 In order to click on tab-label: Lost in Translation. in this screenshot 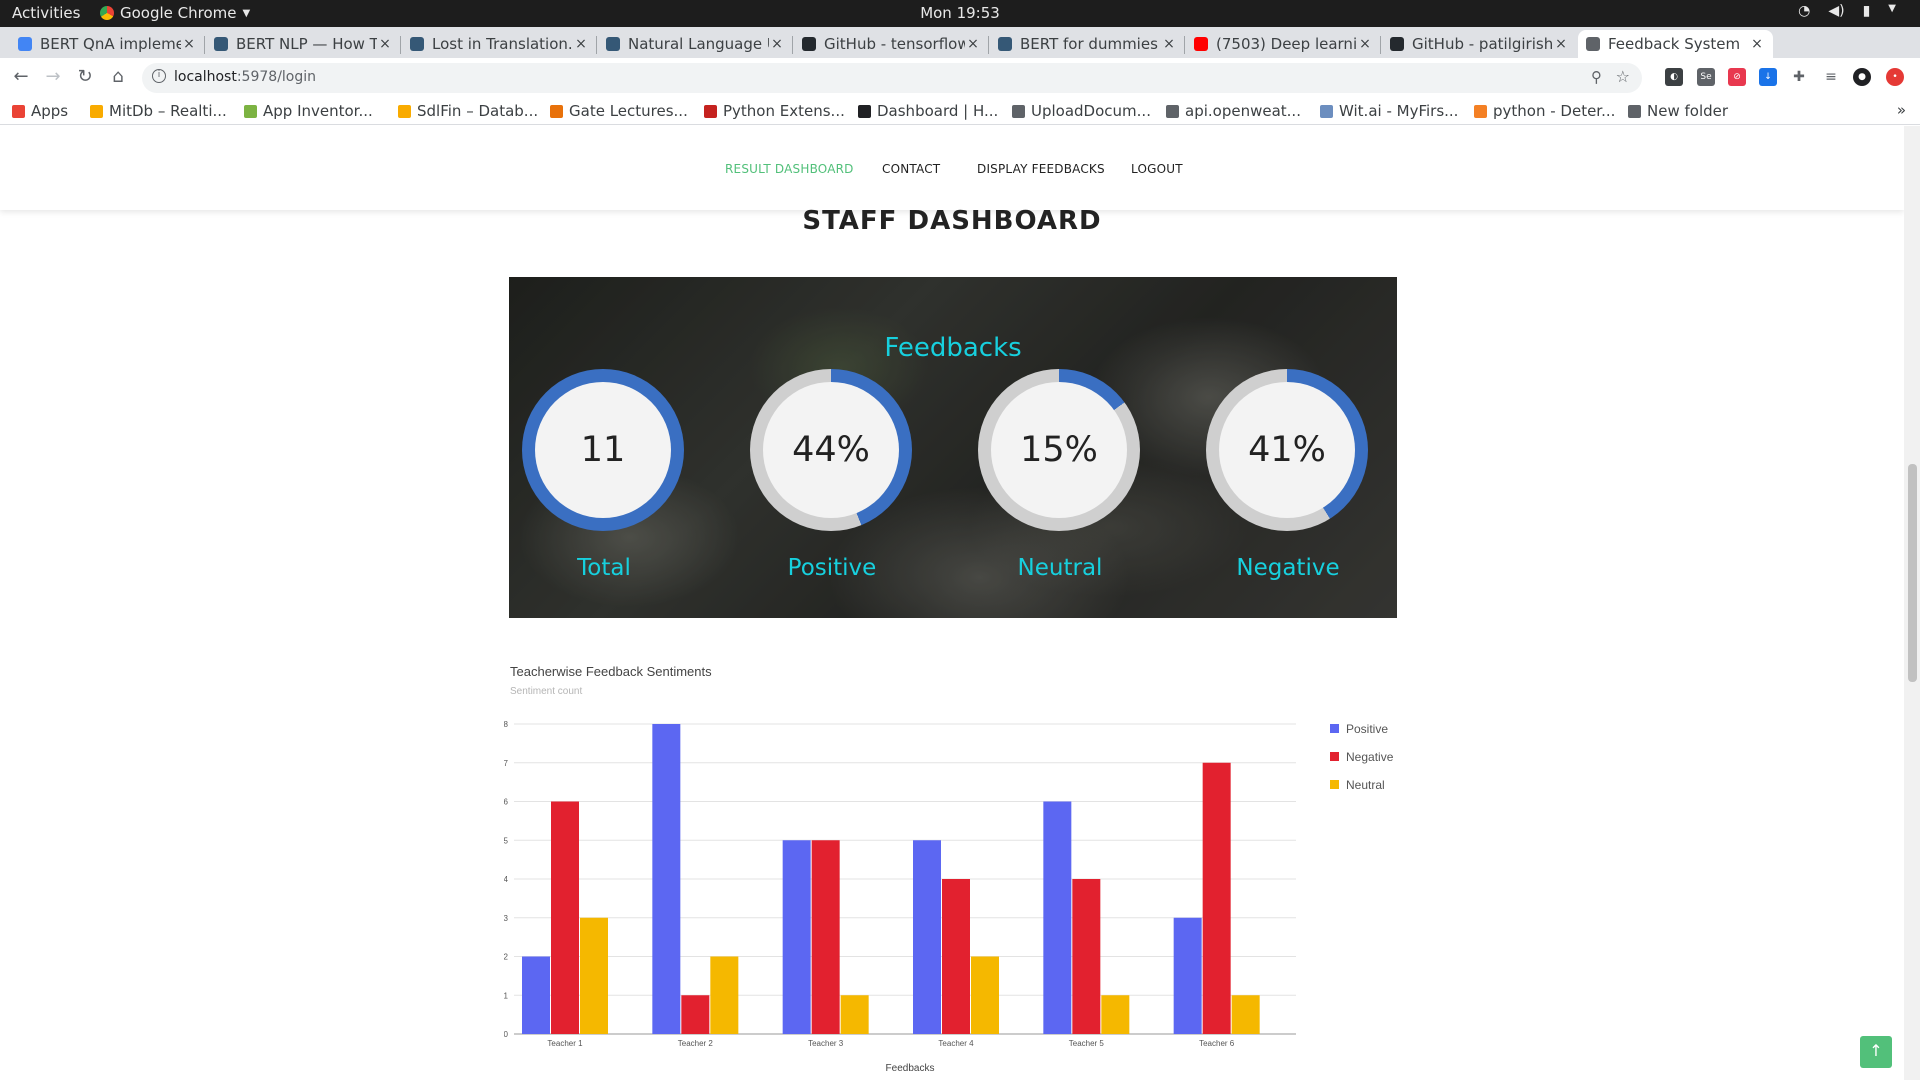, I will do `click(502, 44)`.